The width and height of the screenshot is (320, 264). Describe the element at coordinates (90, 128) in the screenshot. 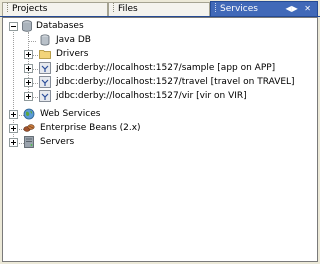

I see `tree-node-enterprise-beans-label: Enterprise Beans (2.x)` at that location.